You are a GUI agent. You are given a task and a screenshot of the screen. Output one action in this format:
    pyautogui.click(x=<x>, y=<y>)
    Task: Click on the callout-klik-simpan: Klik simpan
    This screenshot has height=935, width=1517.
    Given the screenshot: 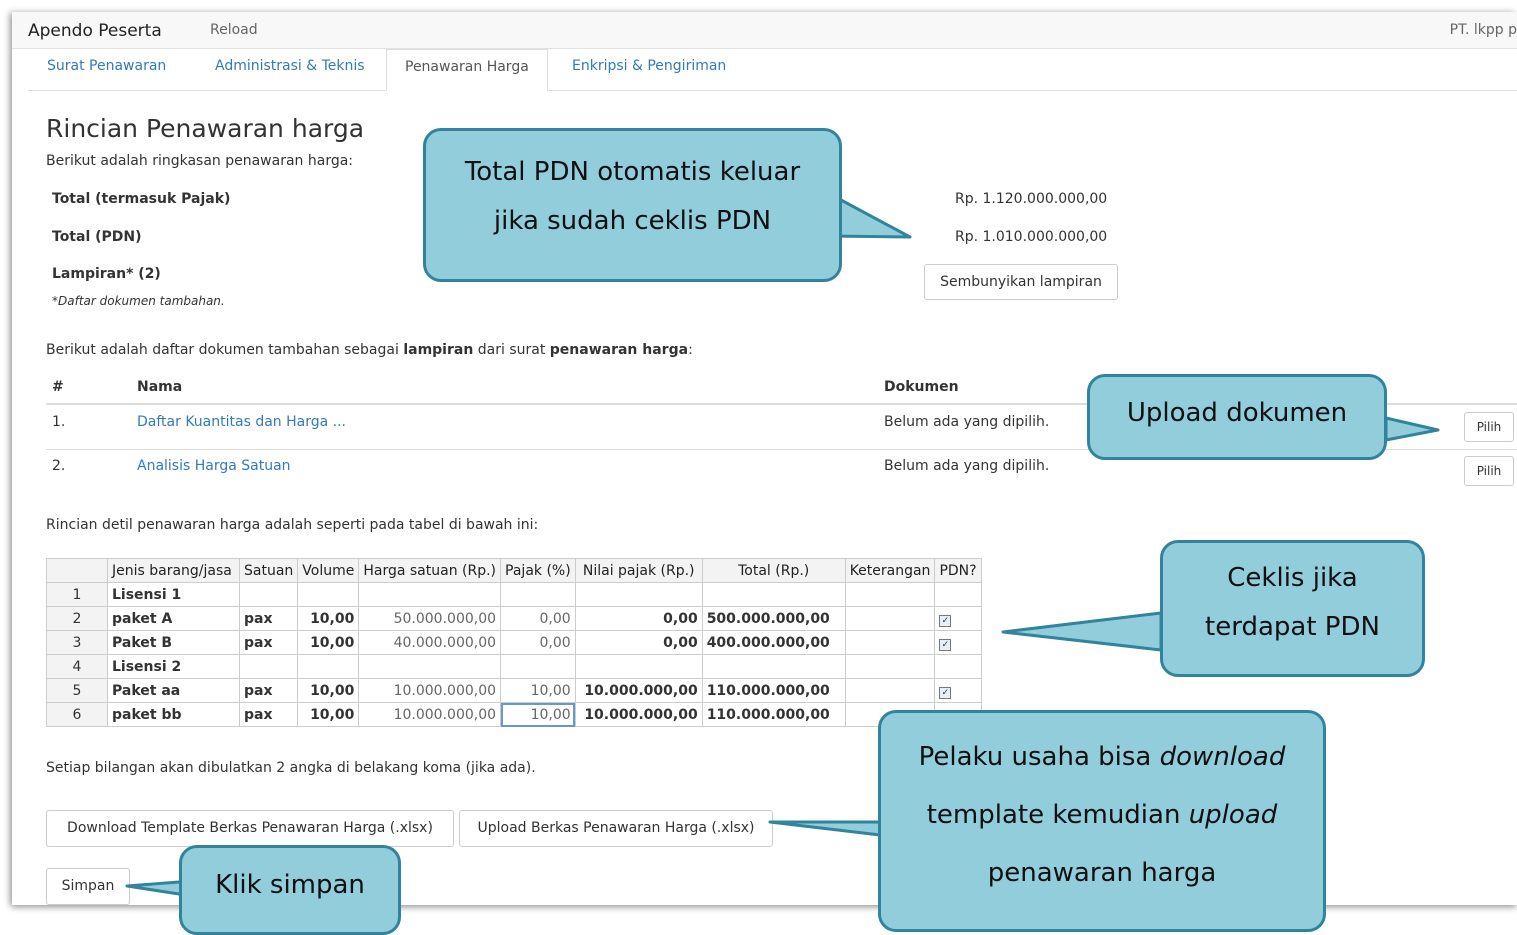 What is the action you would take?
    pyautogui.click(x=290, y=890)
    